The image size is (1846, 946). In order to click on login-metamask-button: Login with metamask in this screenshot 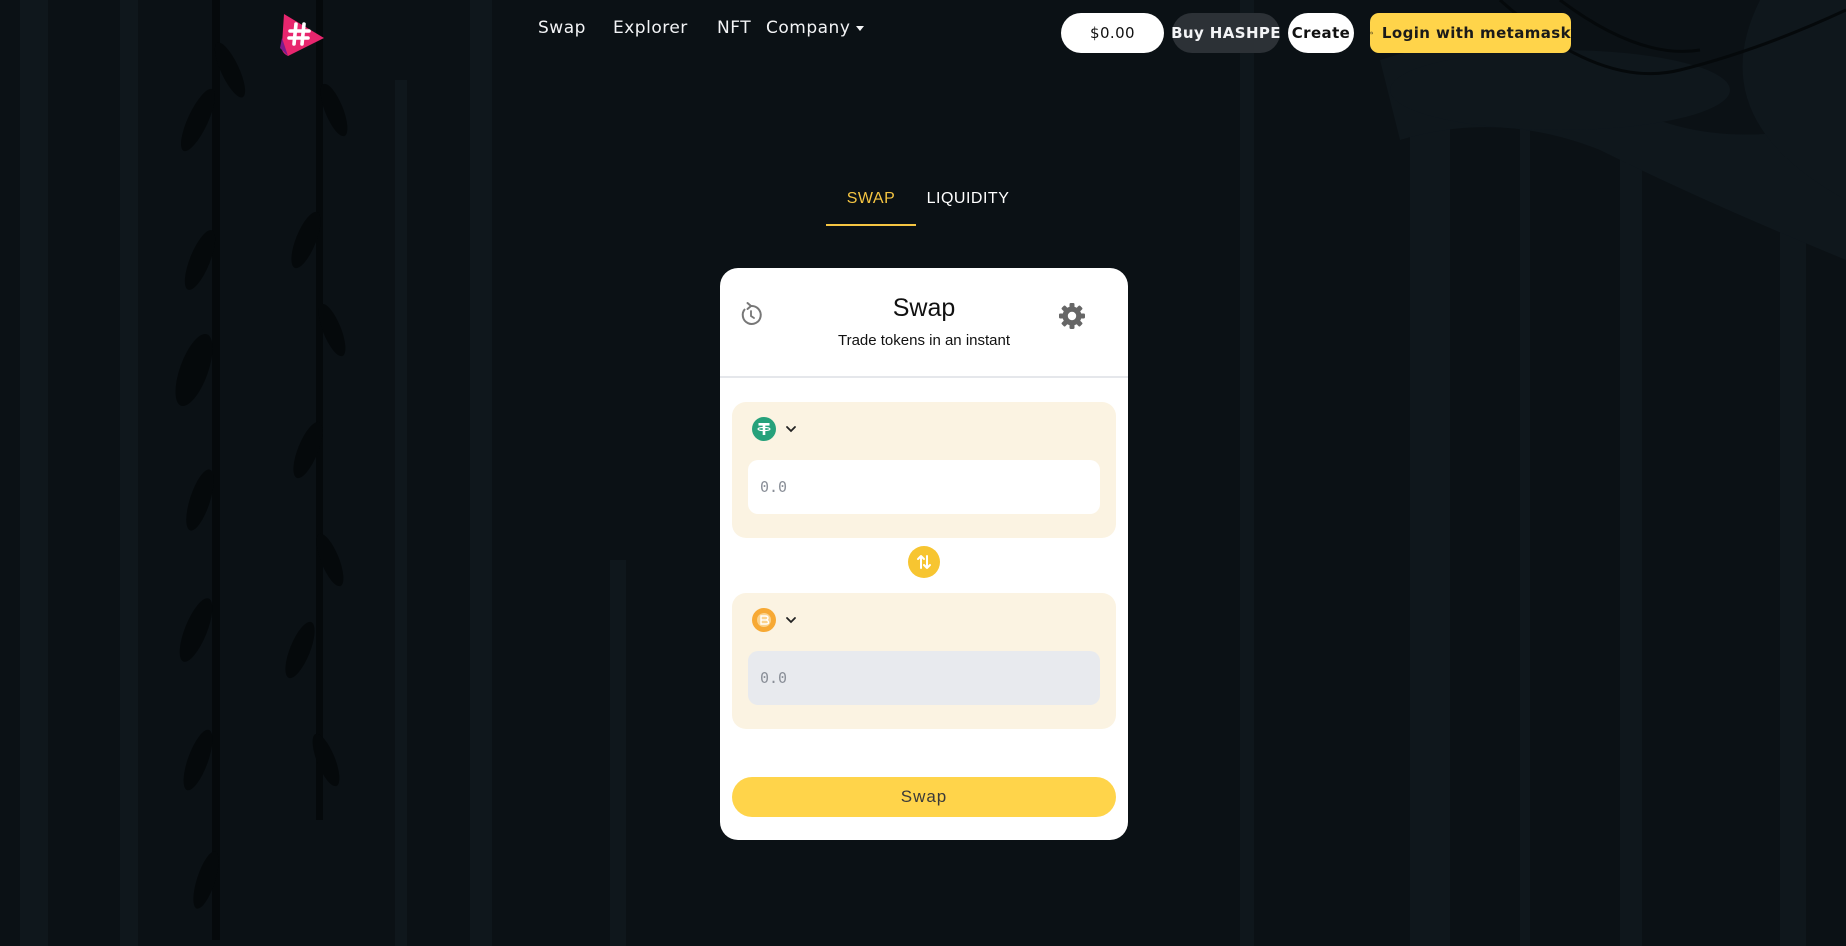, I will do `click(1470, 33)`.